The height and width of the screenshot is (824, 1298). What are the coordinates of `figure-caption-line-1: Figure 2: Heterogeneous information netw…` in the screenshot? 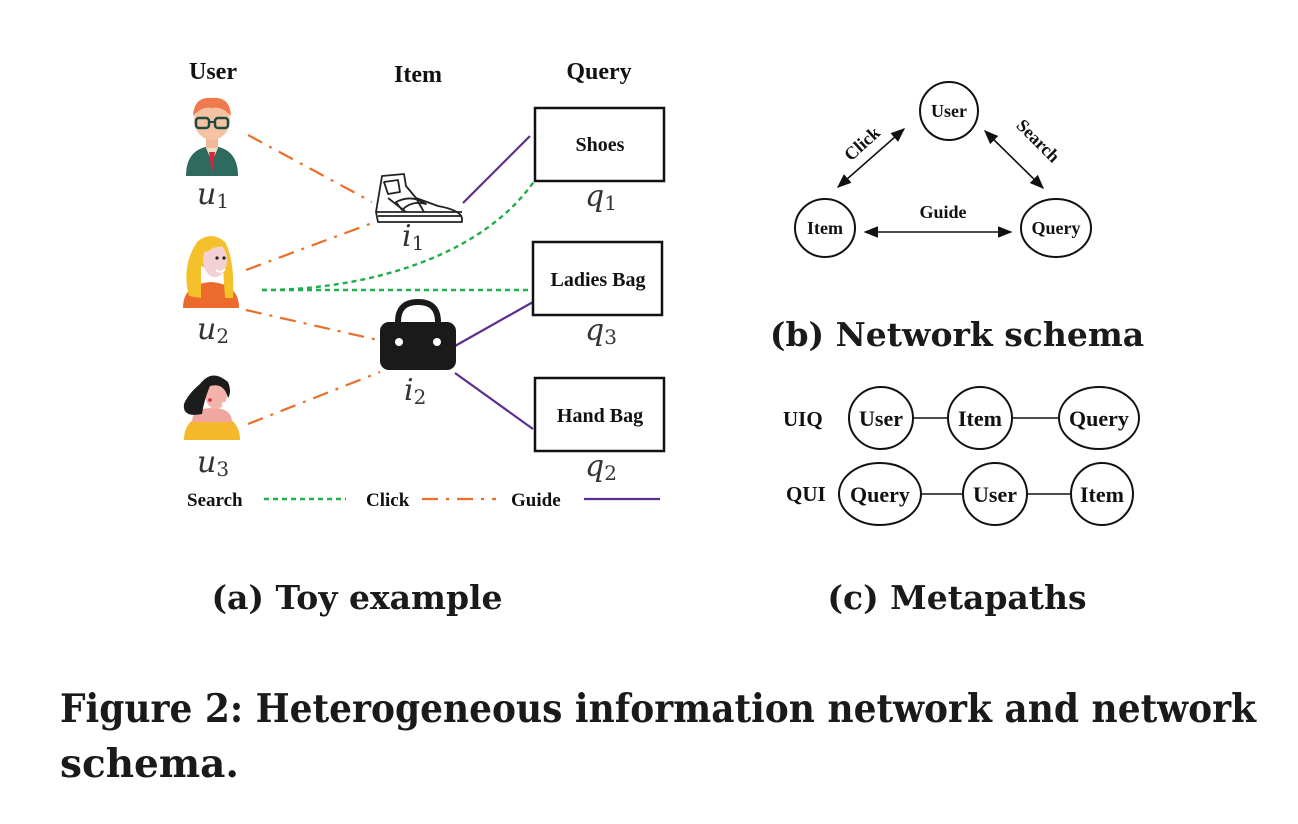 It's located at (658, 709).